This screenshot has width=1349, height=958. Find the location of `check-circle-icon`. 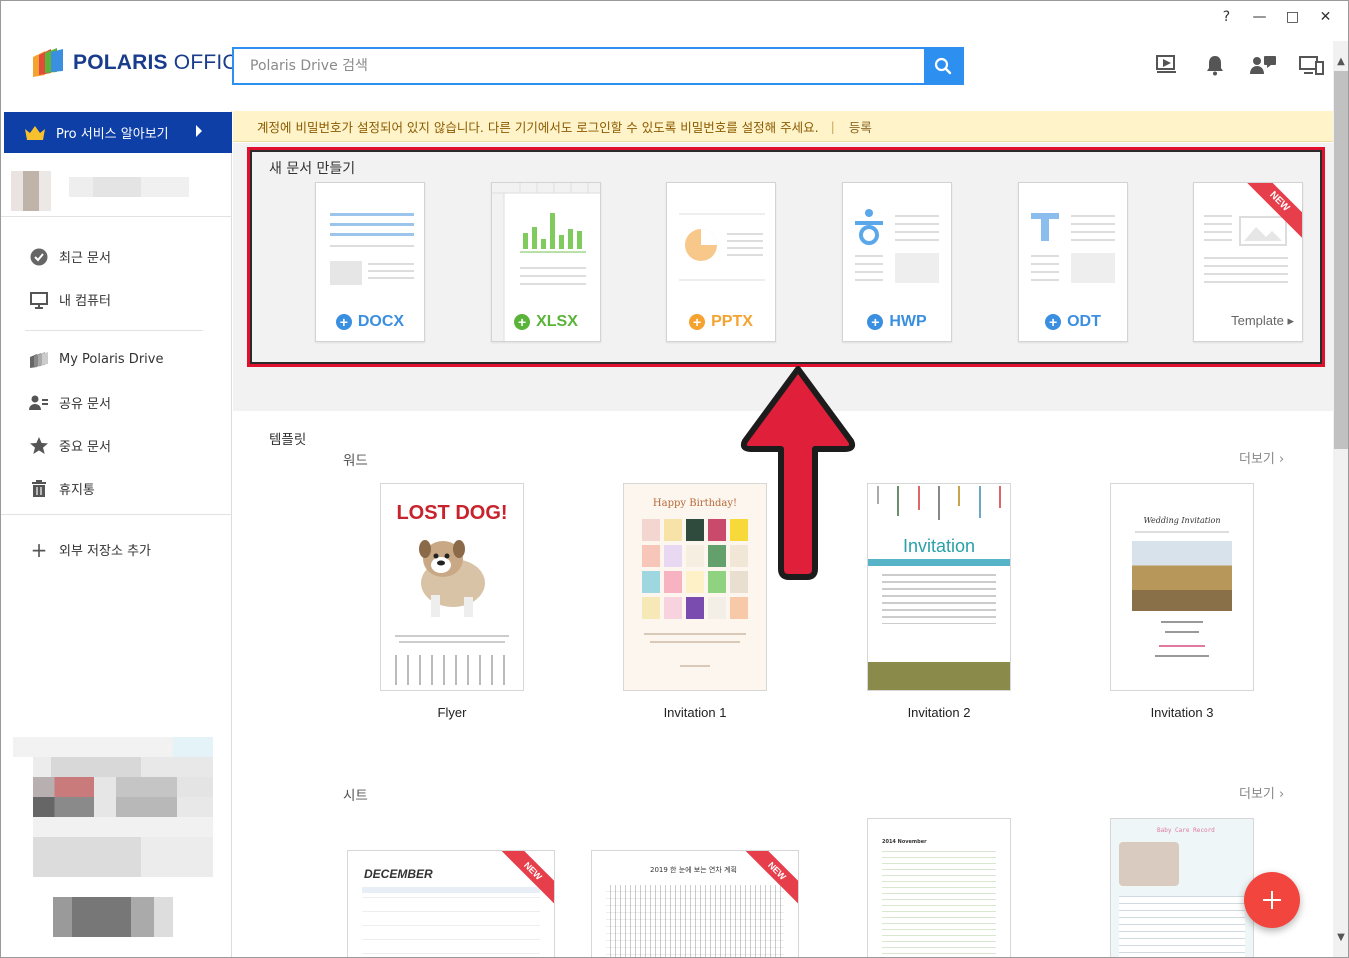

check-circle-icon is located at coordinates (39, 257).